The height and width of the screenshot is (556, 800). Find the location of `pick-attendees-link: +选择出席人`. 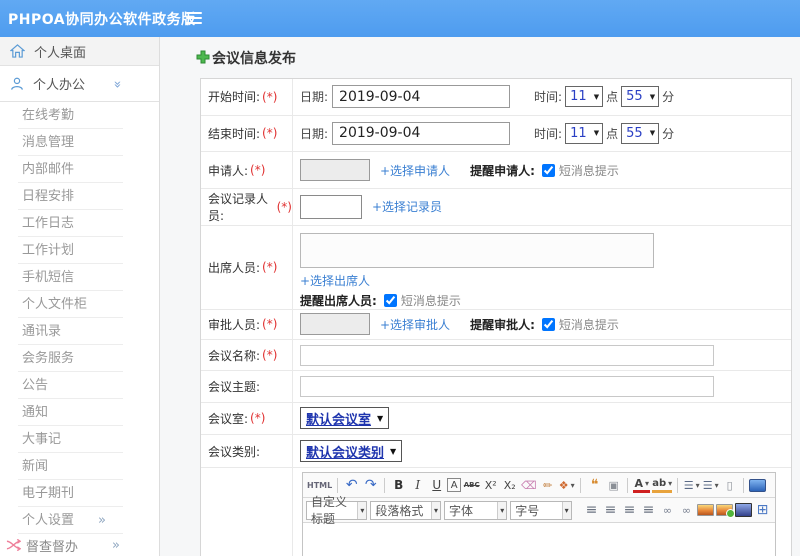

pick-attendees-link: +选择出席人 is located at coordinates (335, 281).